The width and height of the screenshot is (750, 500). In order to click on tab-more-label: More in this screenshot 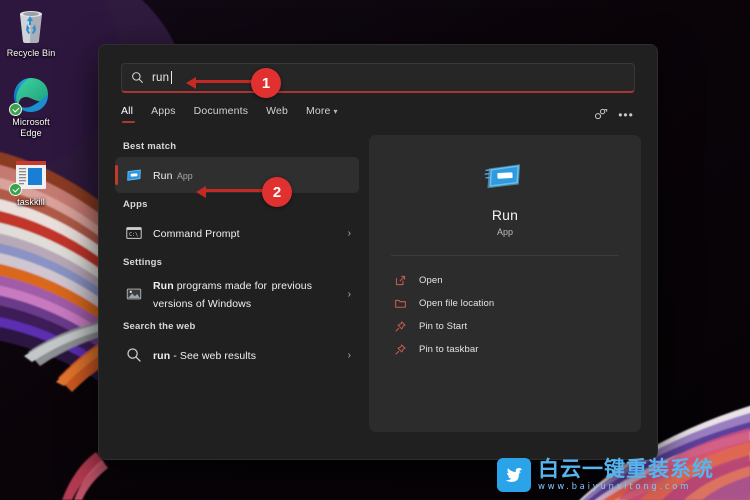, I will do `click(318, 111)`.